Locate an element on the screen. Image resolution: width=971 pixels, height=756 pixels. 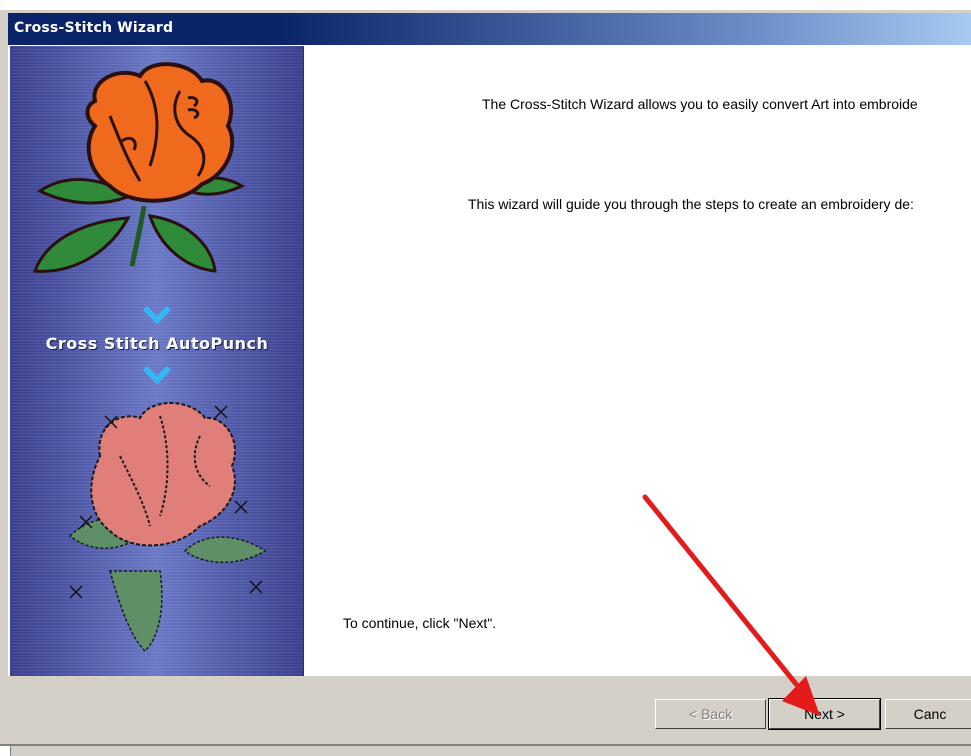
top-strip is located at coordinates (485, 5).